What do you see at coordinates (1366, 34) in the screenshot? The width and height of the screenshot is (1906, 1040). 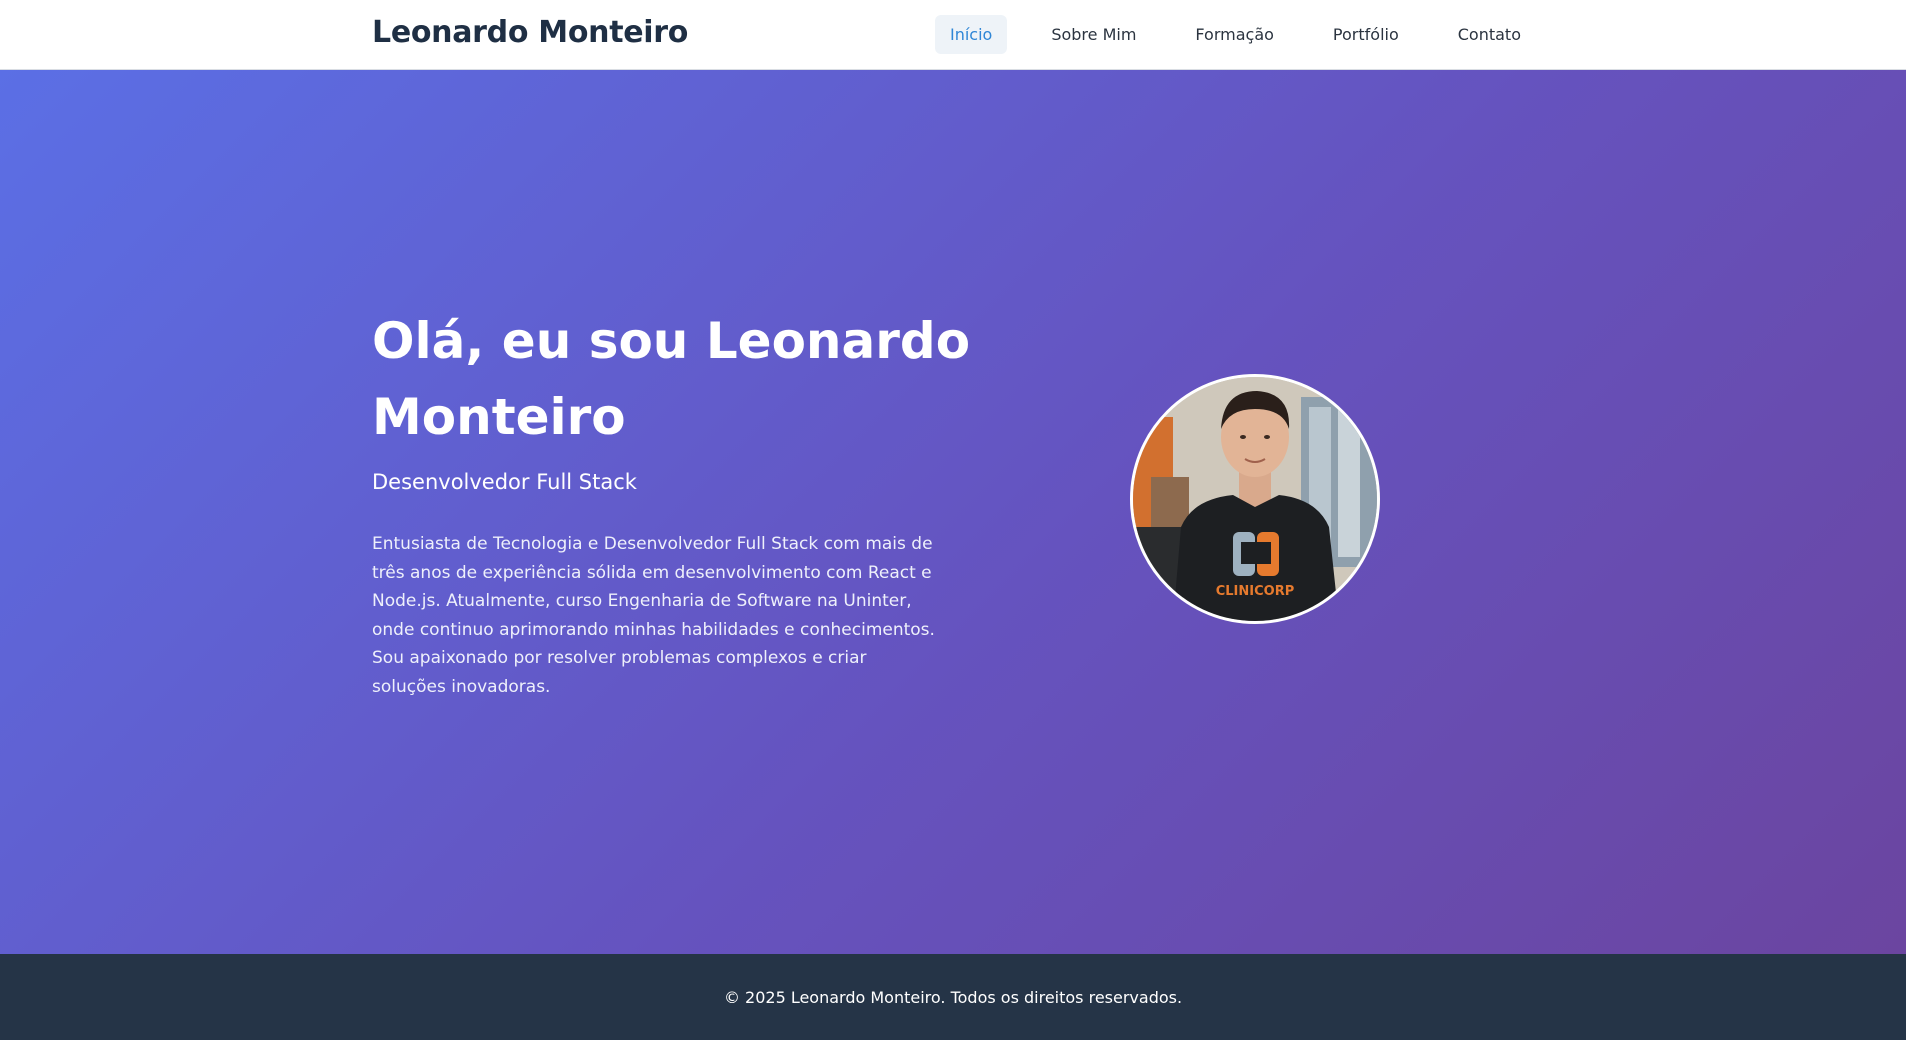 I see `nav-link-portfolio: Portfólio` at bounding box center [1366, 34].